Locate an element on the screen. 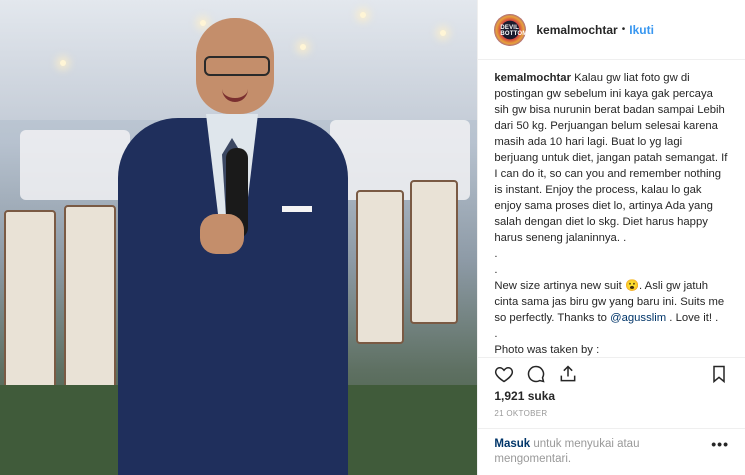 The width and height of the screenshot is (745, 475). banquet-table is located at coordinates (75, 165).